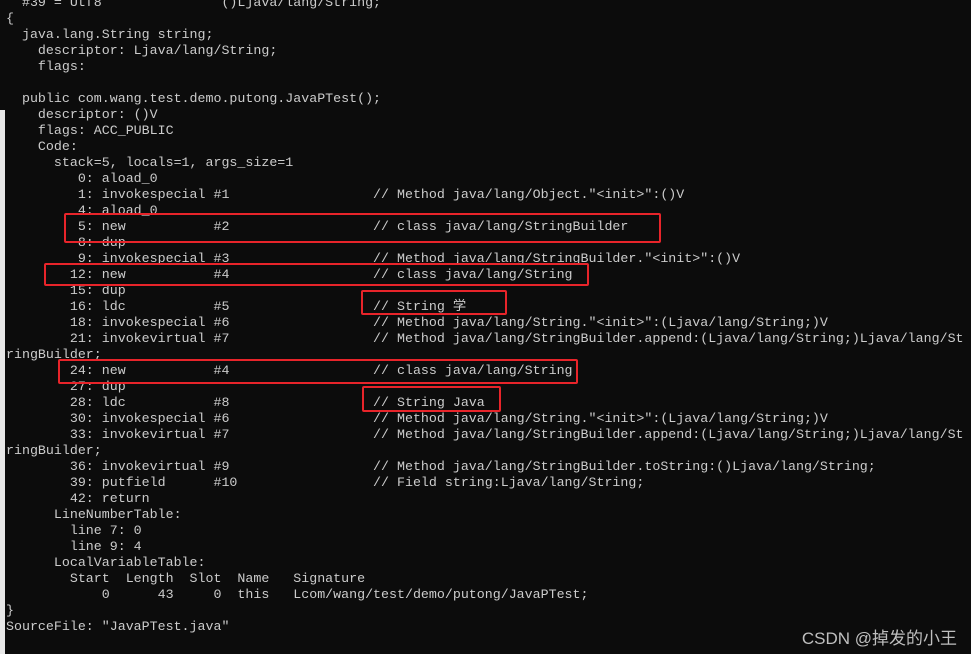 The image size is (971, 654). What do you see at coordinates (10, 18) in the screenshot?
I see `terminal-line: {` at bounding box center [10, 18].